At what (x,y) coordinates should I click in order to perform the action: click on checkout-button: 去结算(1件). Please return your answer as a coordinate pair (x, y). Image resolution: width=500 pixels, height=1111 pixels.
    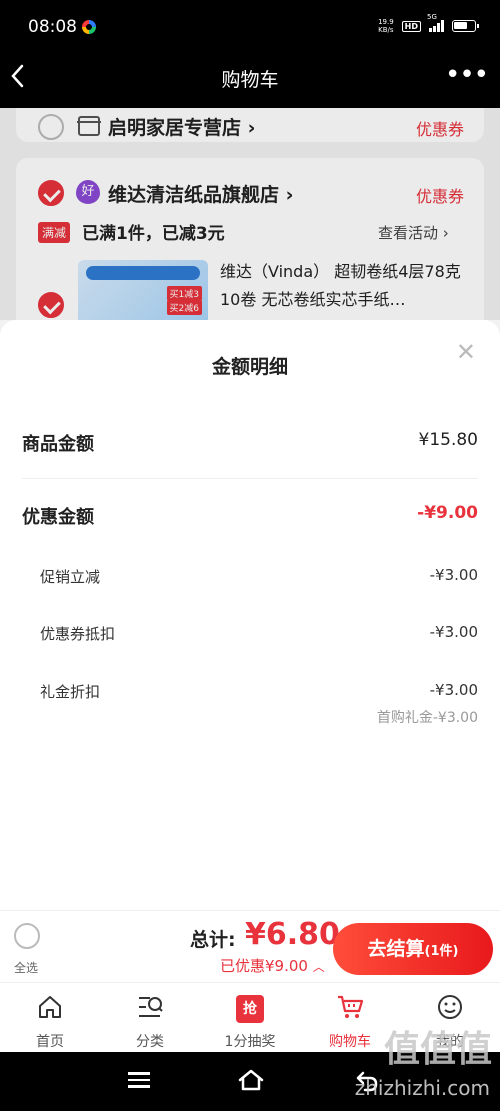
    Looking at the image, I should click on (413, 949).